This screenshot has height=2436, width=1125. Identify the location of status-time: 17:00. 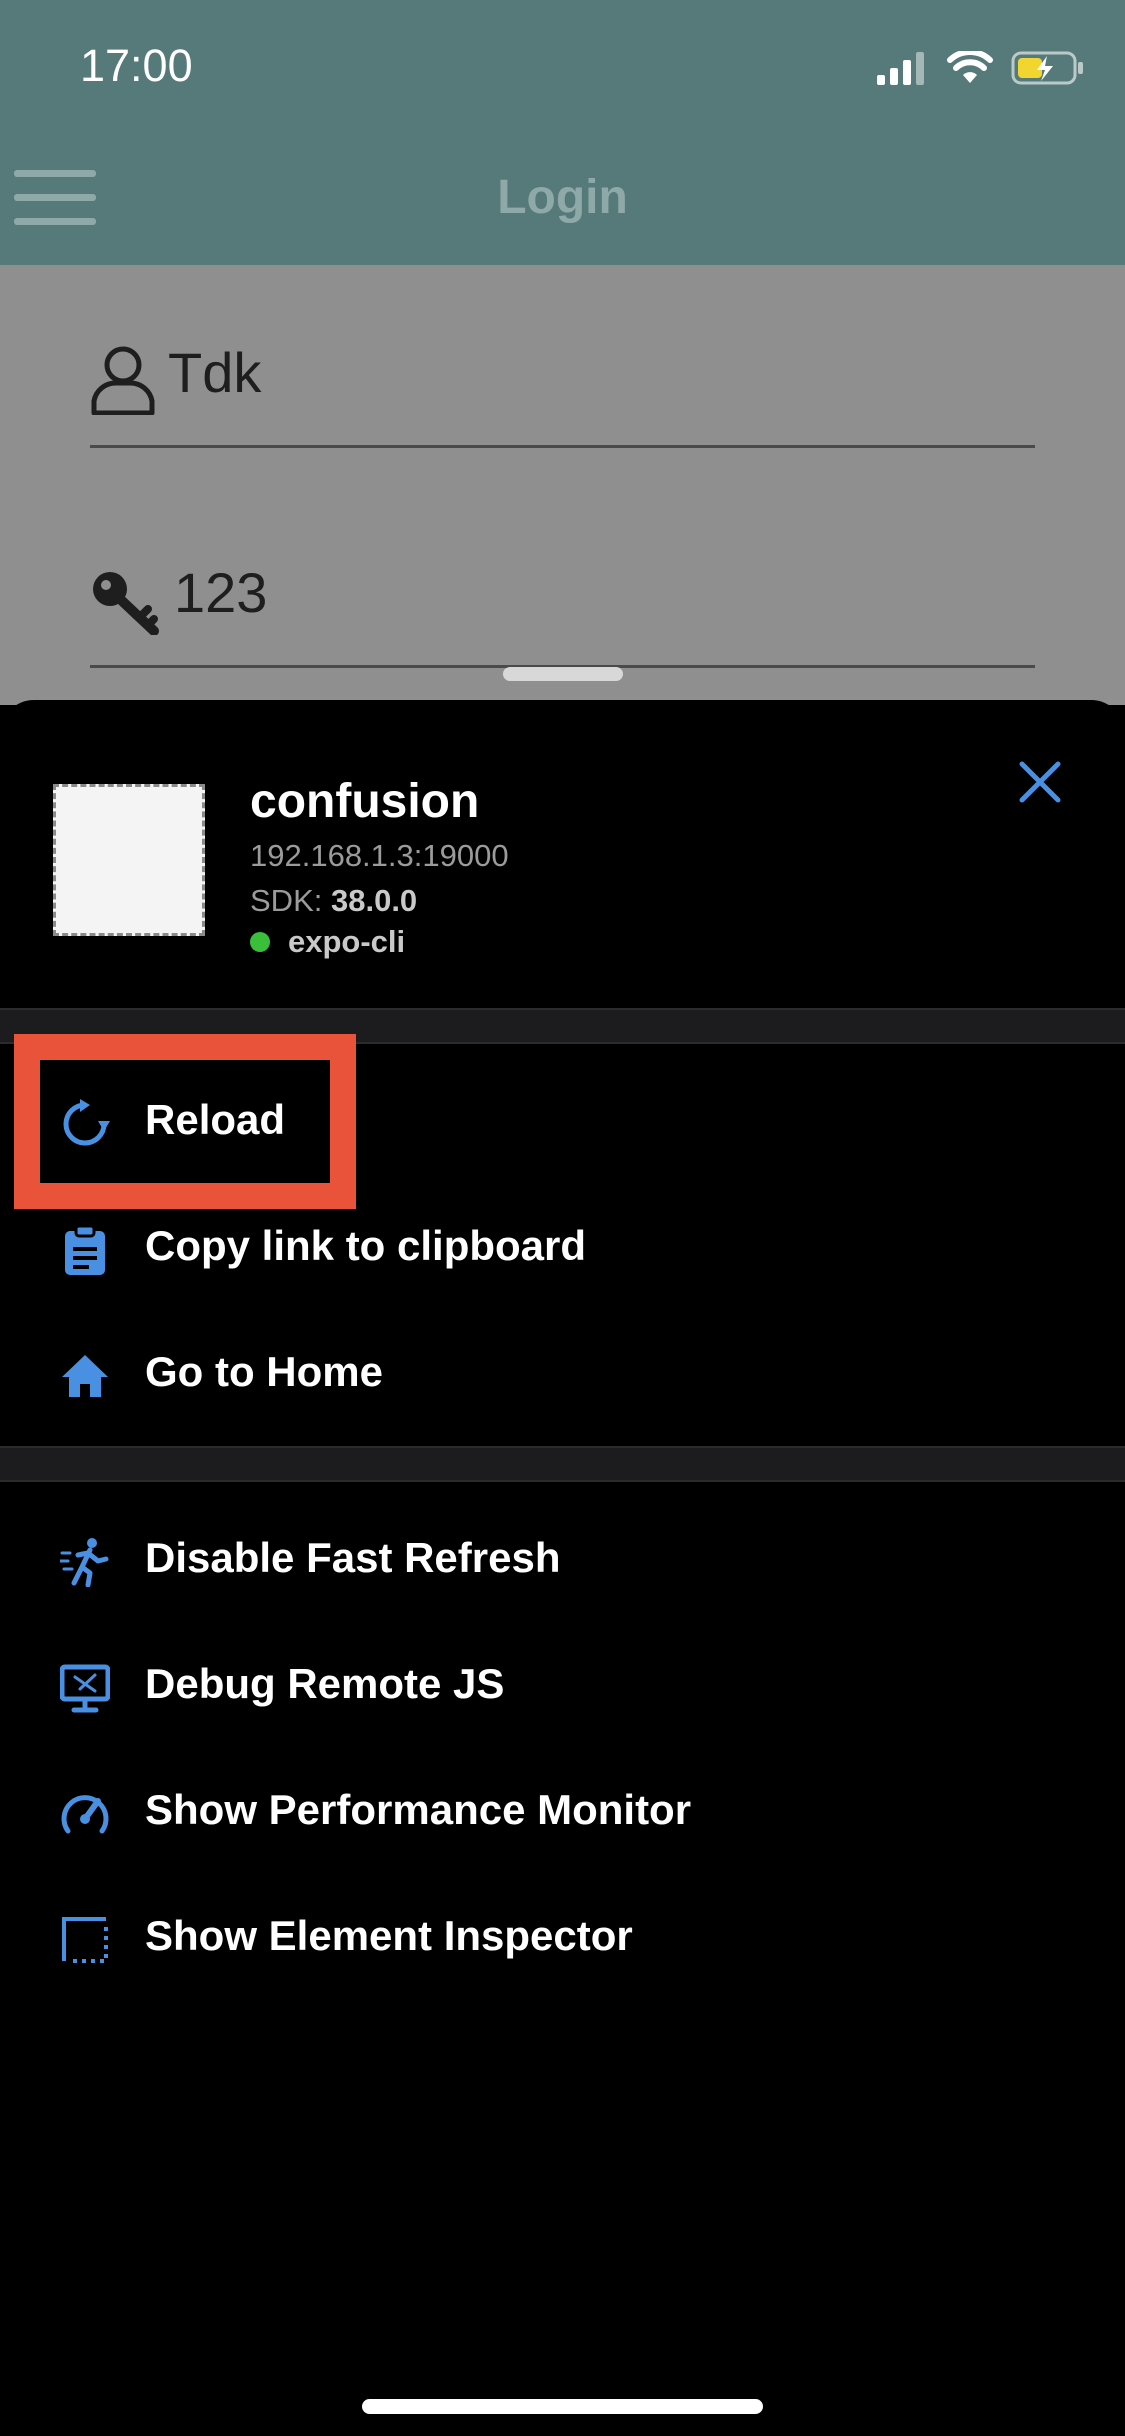
(136, 65).